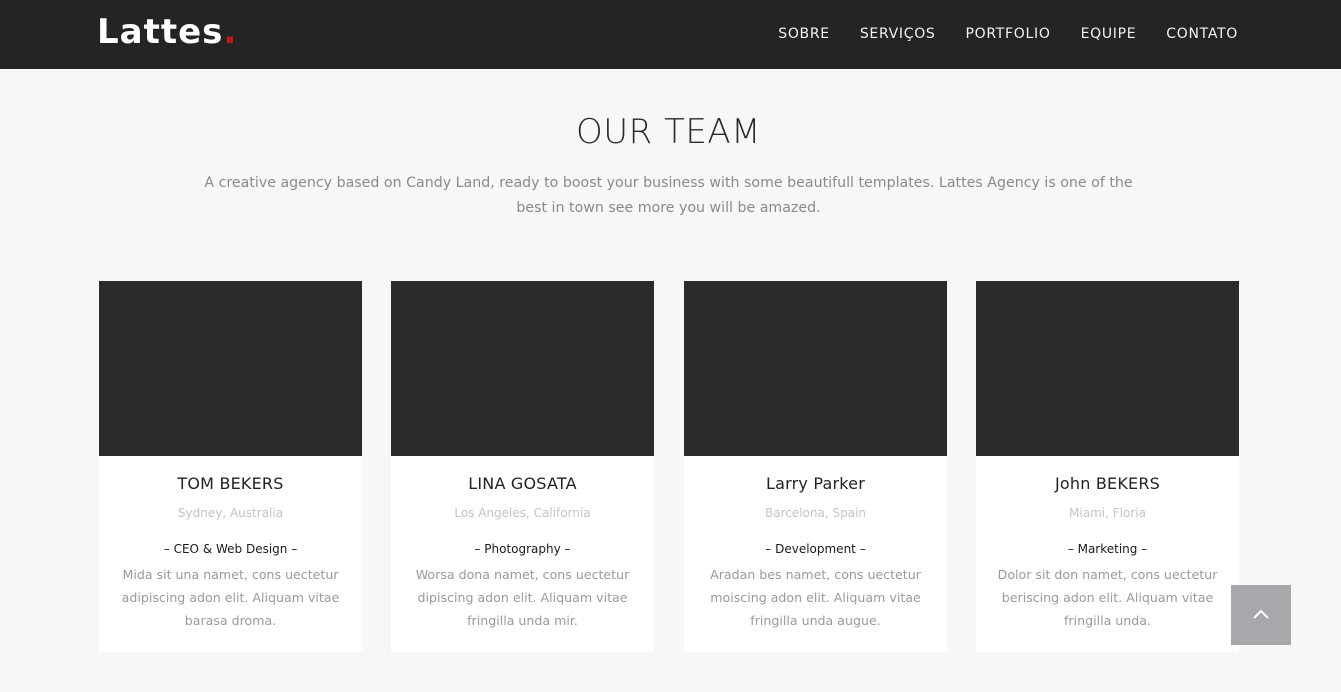 Image resolution: width=1341 pixels, height=692 pixels. Describe the element at coordinates (815, 513) in the screenshot. I see `member-location: Barcelona, Spain` at that location.